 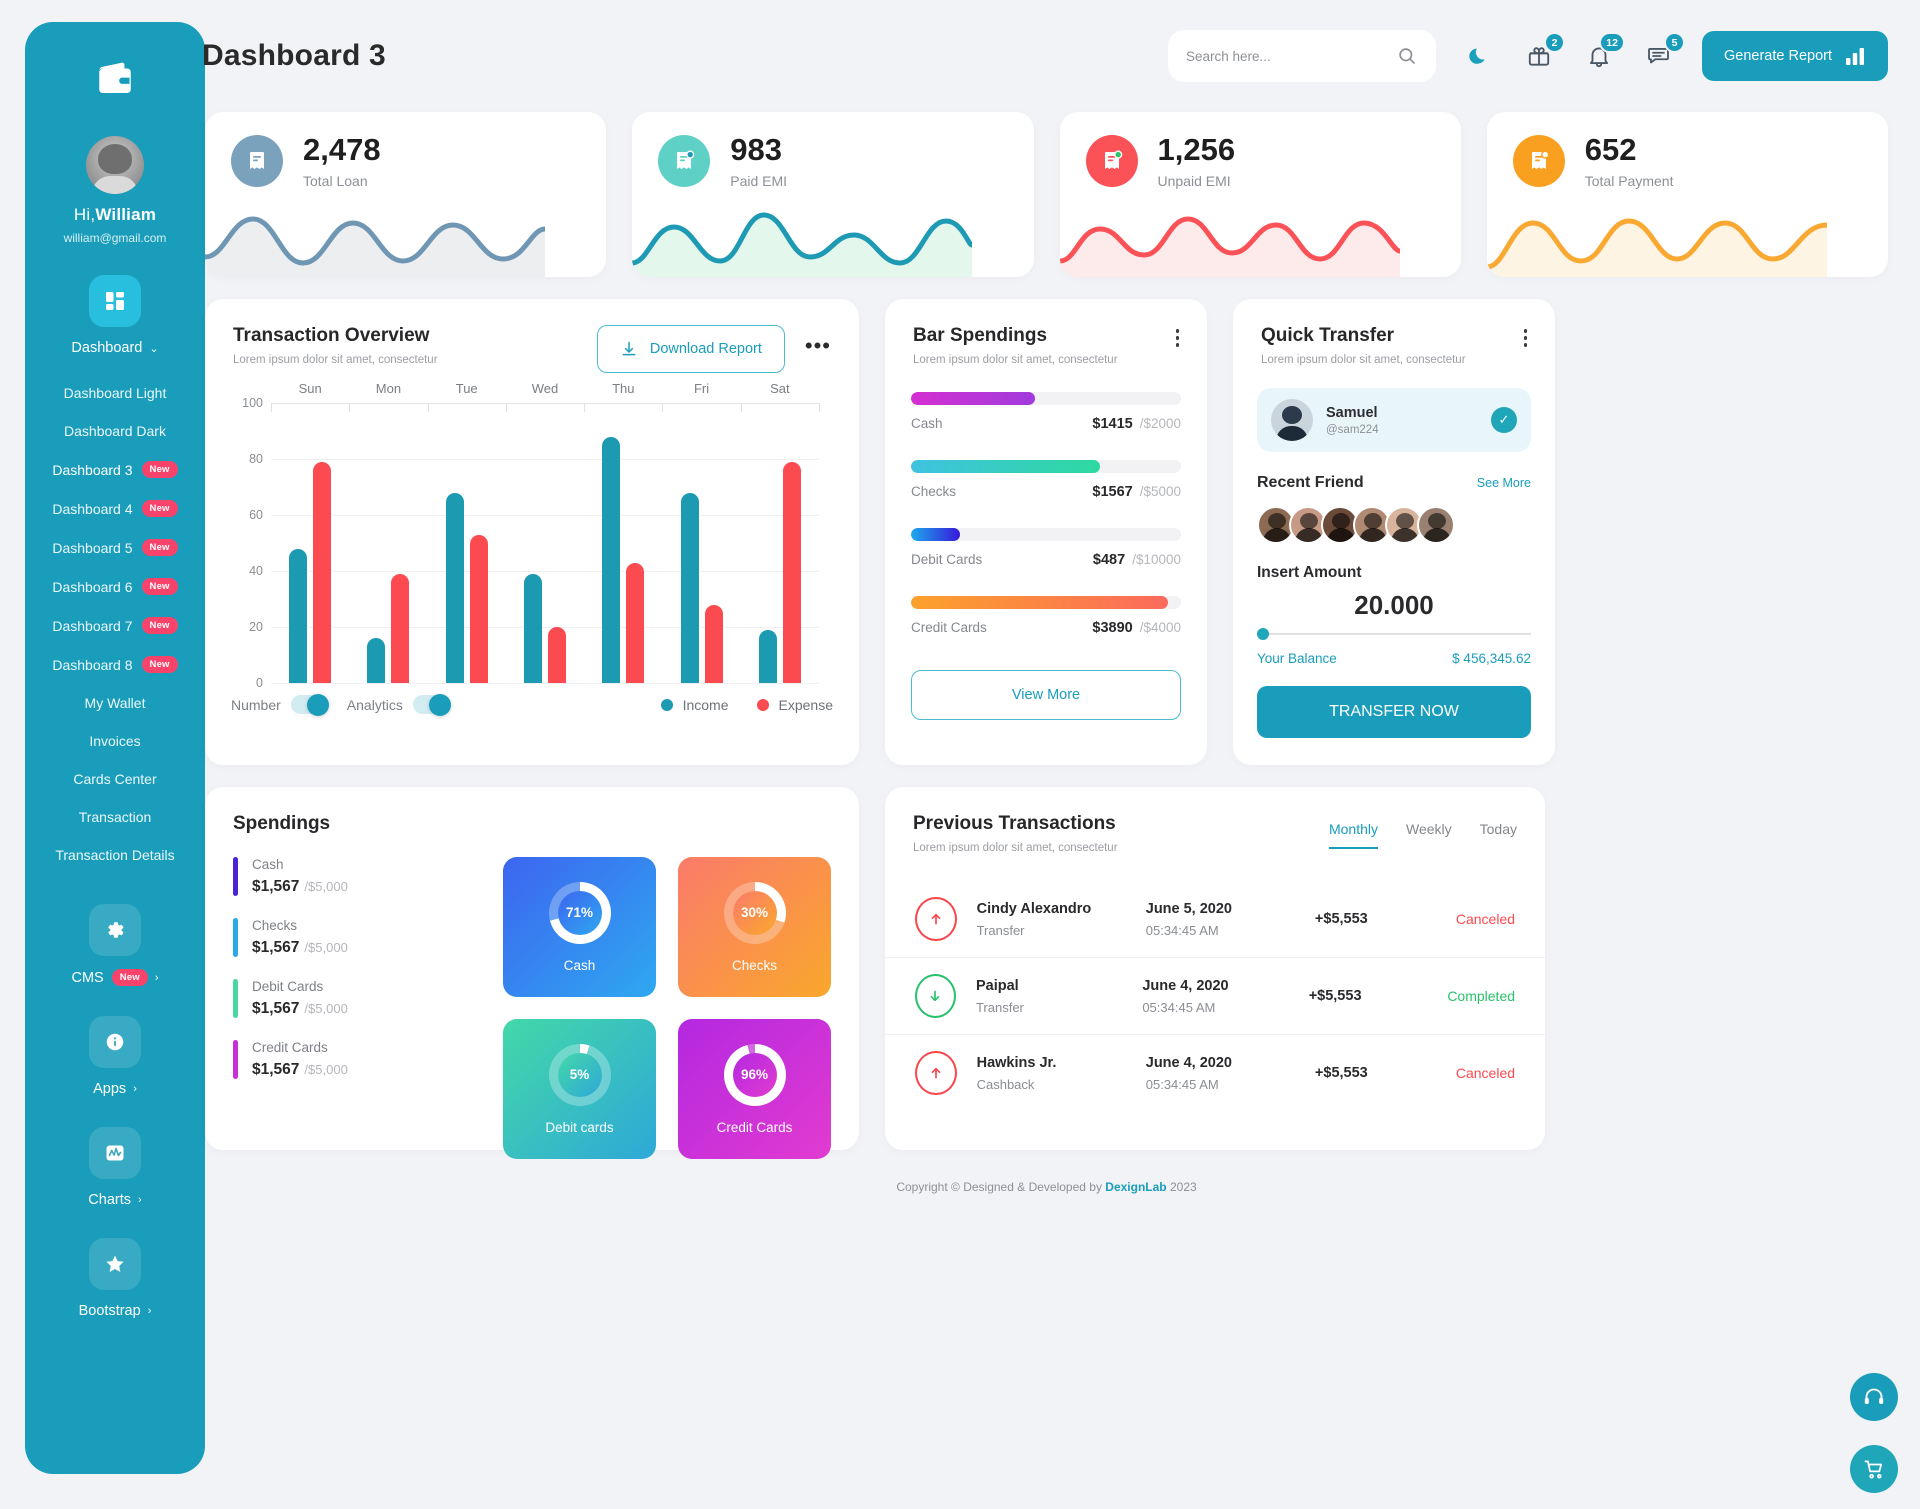 I want to click on sidebar-profile: Hi,William william@gmail.com, so click(x=115, y=181).